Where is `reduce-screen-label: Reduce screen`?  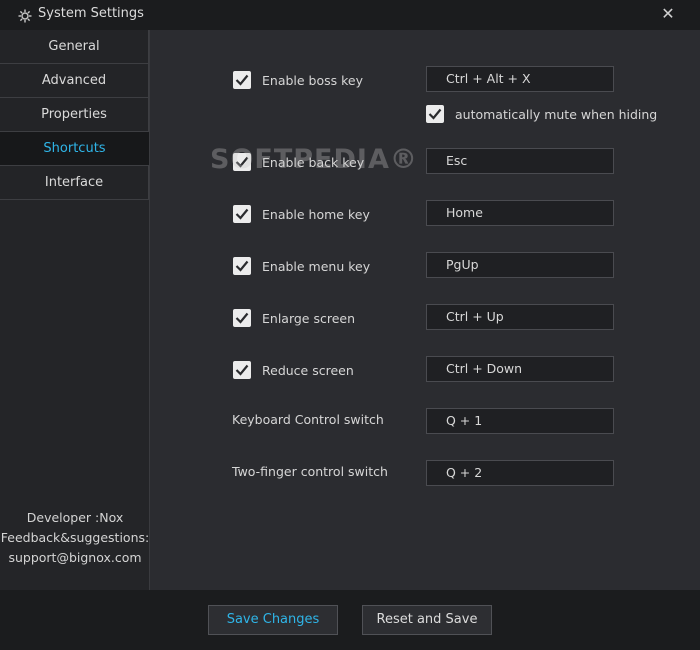
reduce-screen-label: Reduce screen is located at coordinates (308, 370).